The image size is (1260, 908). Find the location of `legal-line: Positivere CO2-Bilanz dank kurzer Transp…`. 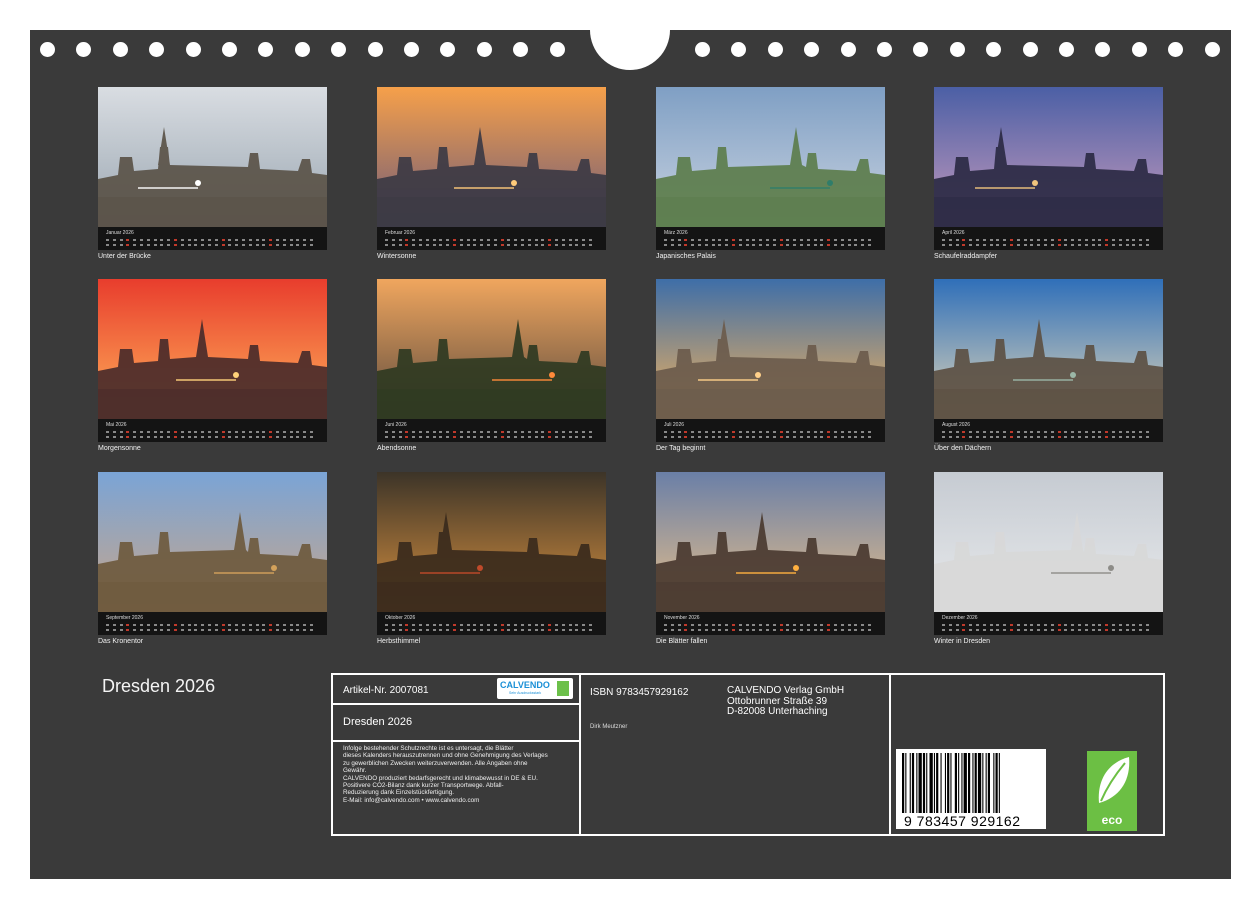

legal-line: Positivere CO2-Bilanz dank kurzer Transp… is located at coordinates (423, 786).